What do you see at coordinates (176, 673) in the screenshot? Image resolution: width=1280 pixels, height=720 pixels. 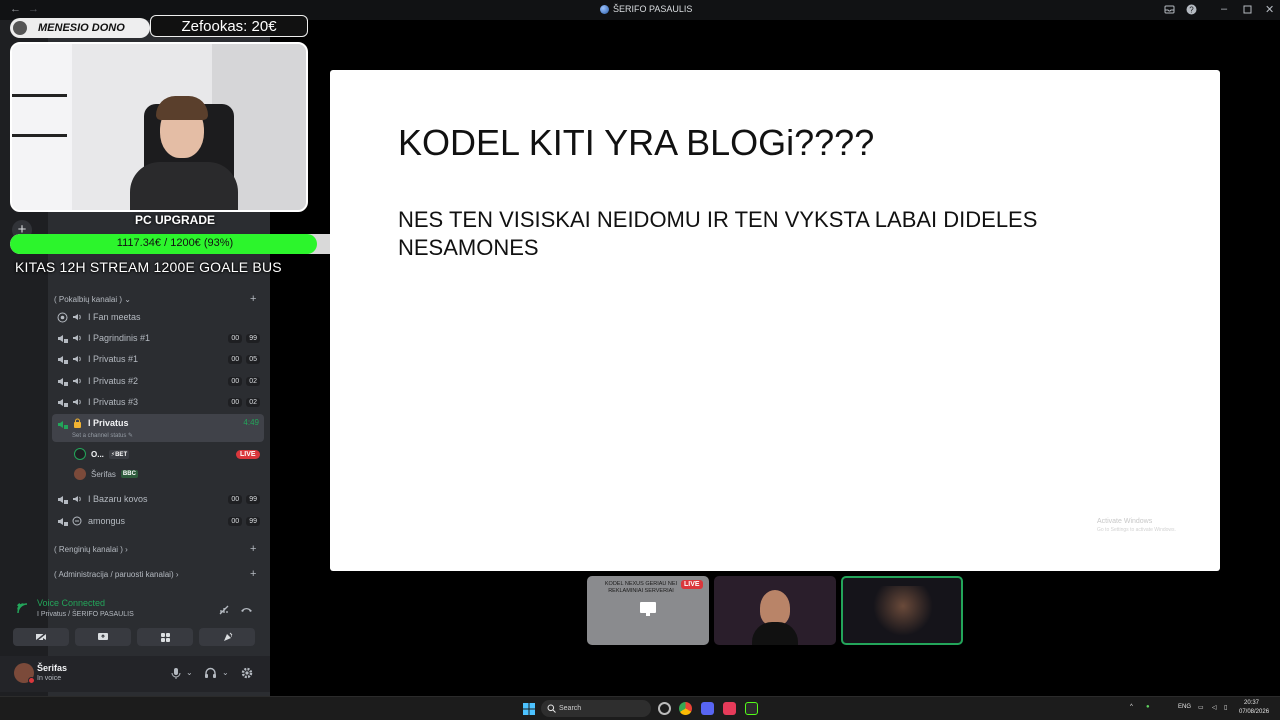 I see `microphone-icon` at bounding box center [176, 673].